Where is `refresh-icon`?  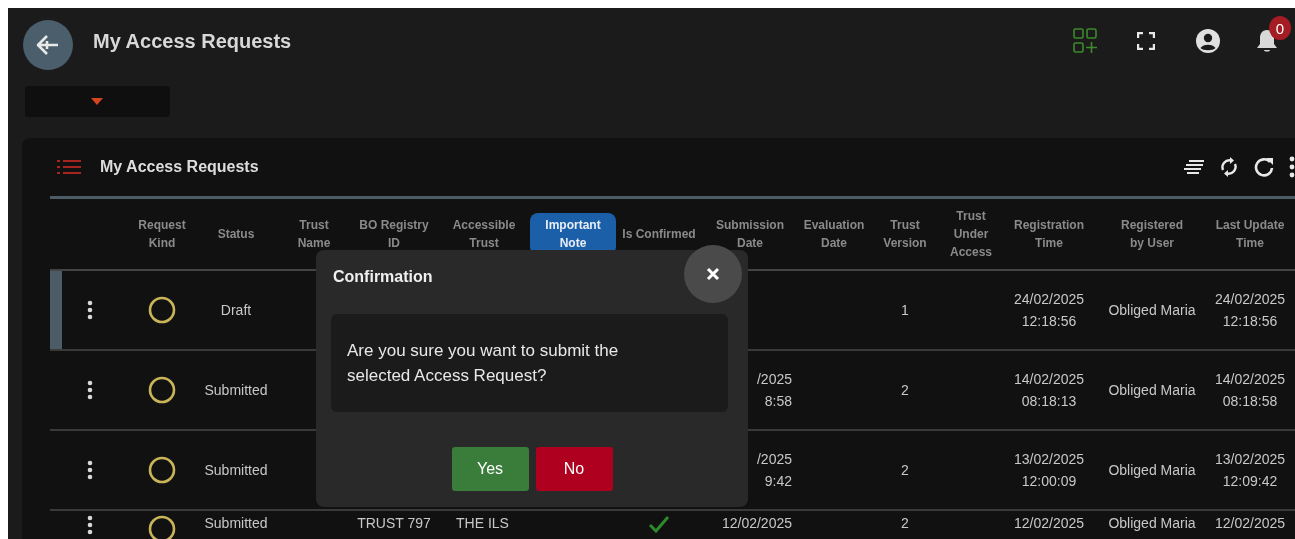 refresh-icon is located at coordinates (1264, 167).